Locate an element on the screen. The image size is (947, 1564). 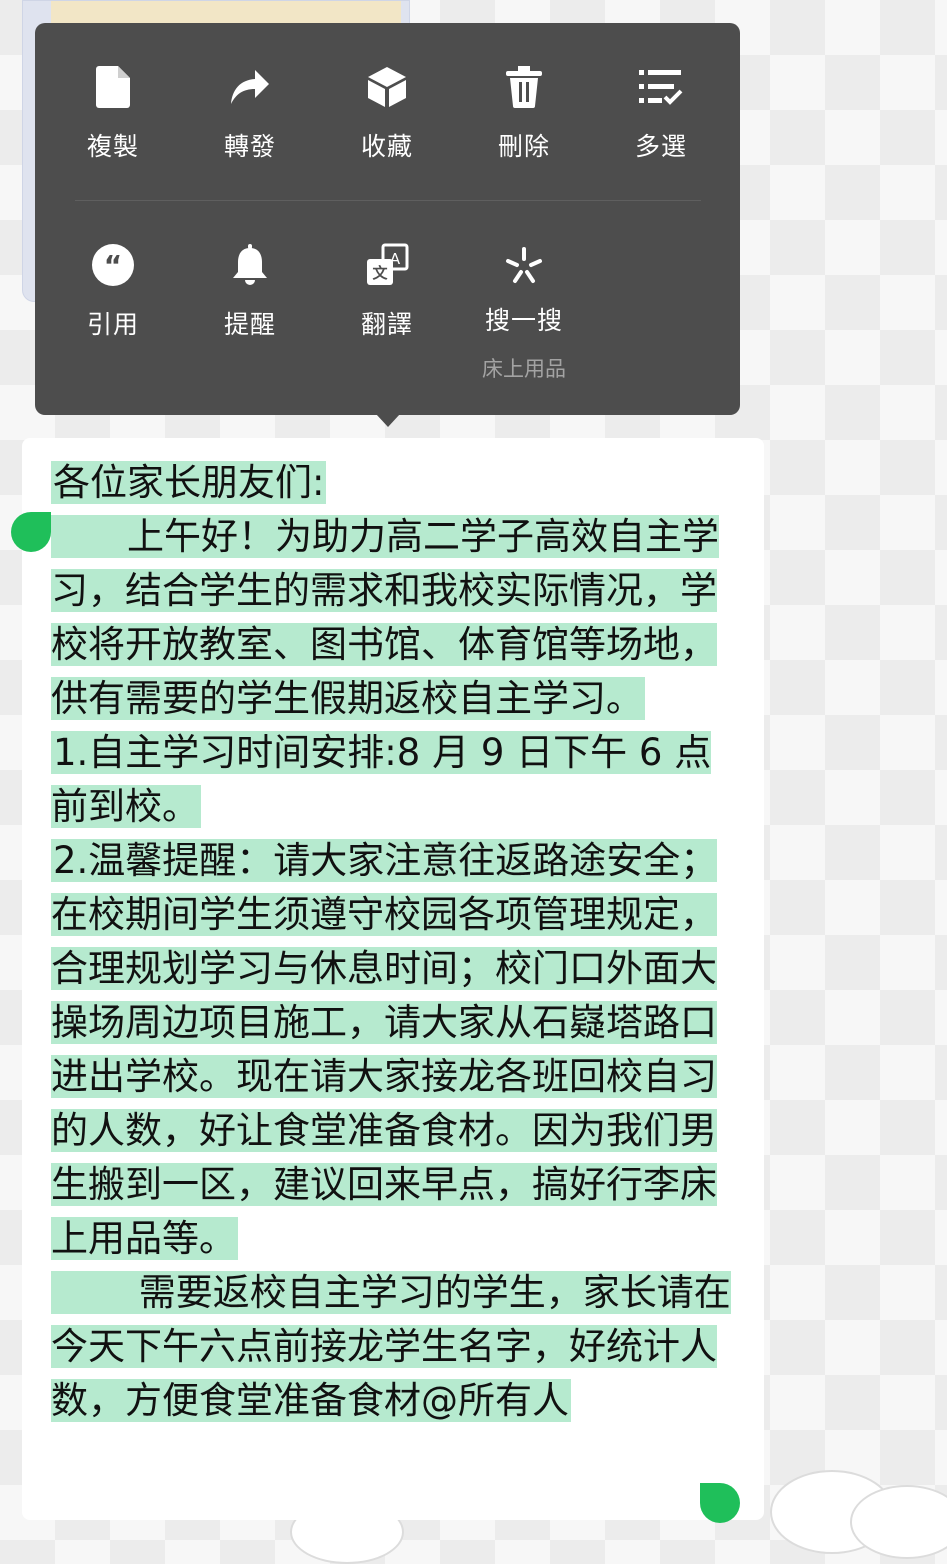
message-greeting: 各位家长朋友们: is located at coordinates (189, 482).